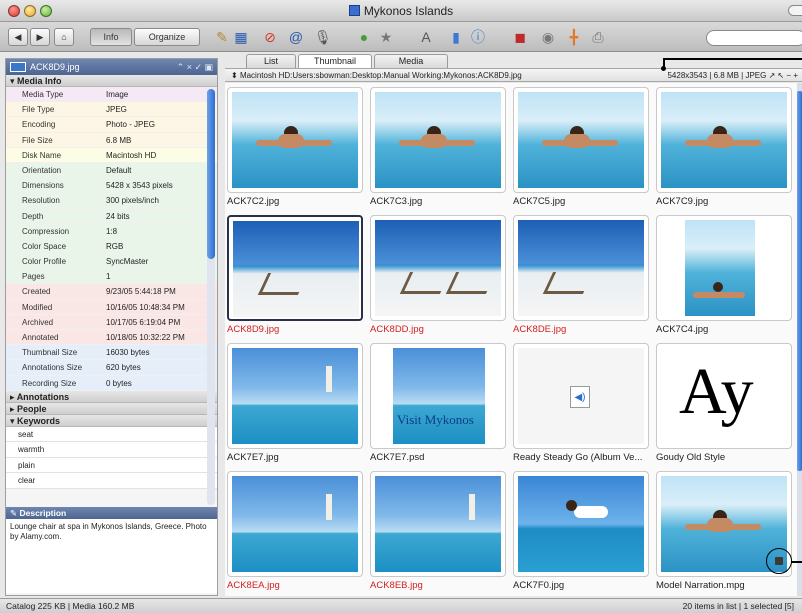 Image resolution: width=802 pixels, height=613 pixels. What do you see at coordinates (795, 10) in the screenshot?
I see `toolbar-toggle-button` at bounding box center [795, 10].